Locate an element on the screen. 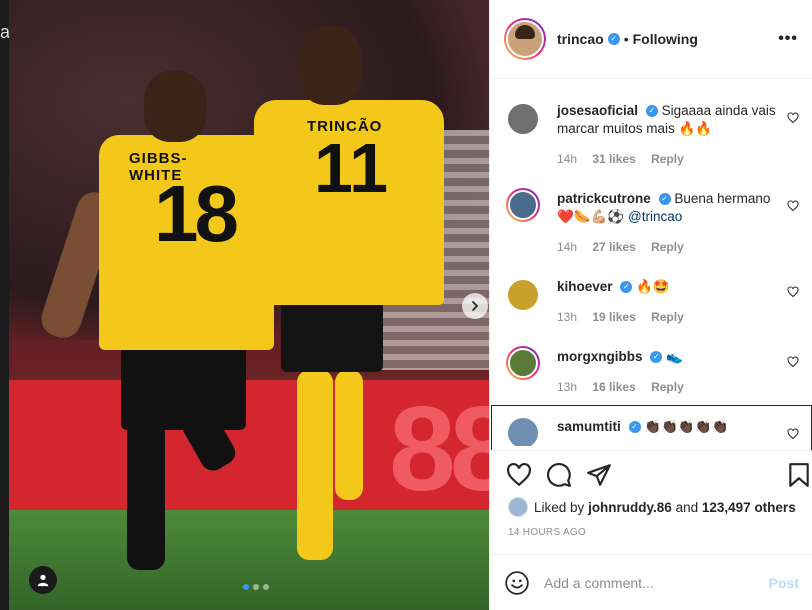  comment-meta: 14h 31 likes Reply is located at coordinates (626, 159).